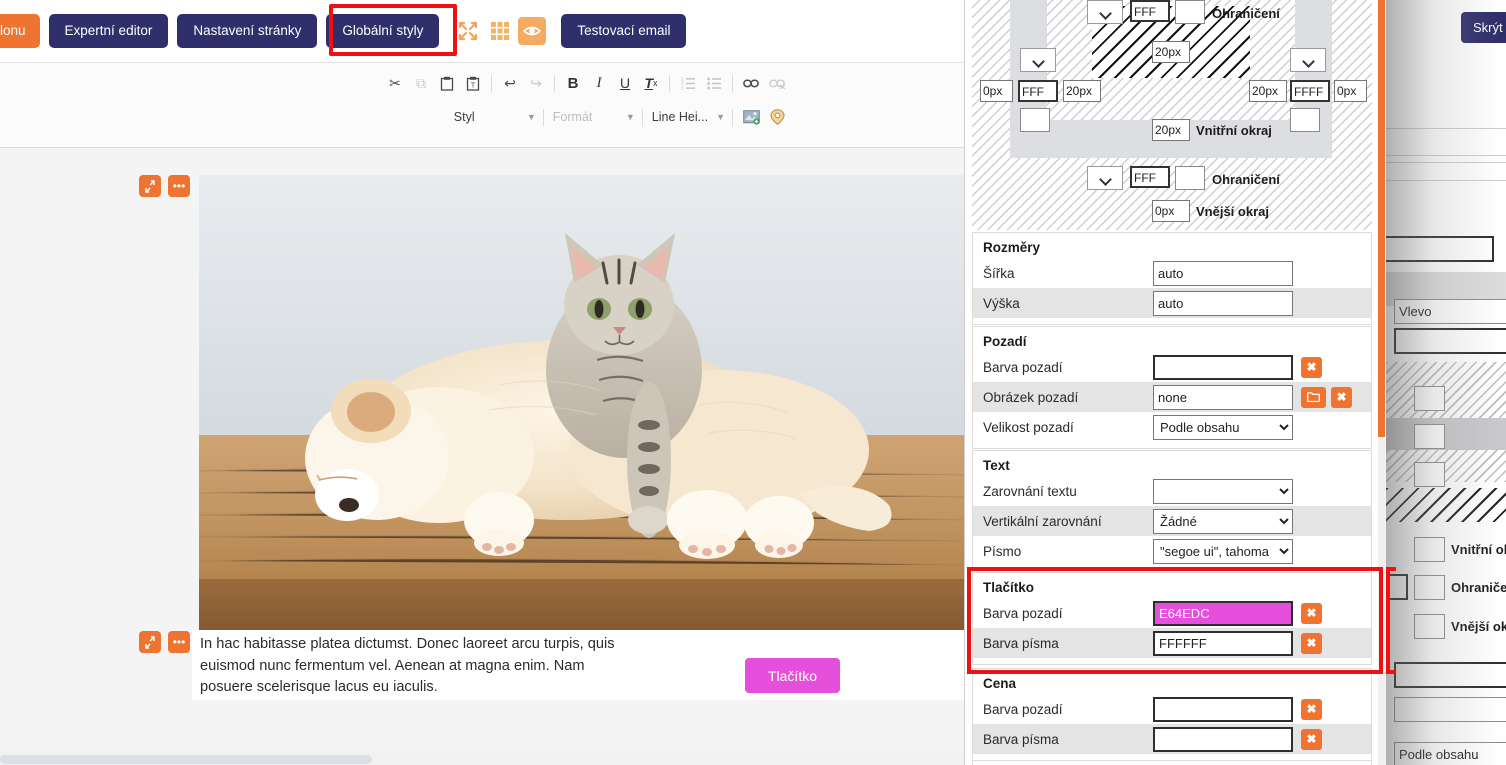 This screenshot has height=765, width=1506. Describe the element at coordinates (651, 83) in the screenshot. I see `remove-format-icon: Tx` at that location.